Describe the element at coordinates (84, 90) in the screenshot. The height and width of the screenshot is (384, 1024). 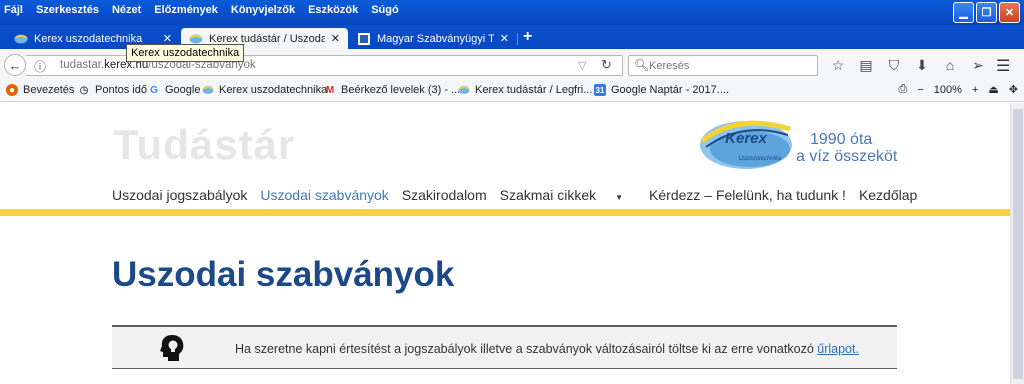
I see `clock-icon: ◷` at that location.